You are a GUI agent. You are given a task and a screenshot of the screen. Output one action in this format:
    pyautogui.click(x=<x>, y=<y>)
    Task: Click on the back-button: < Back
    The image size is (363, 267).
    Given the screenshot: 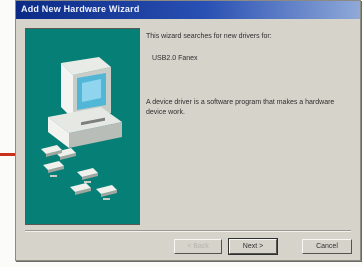 What is the action you would take?
    pyautogui.click(x=198, y=246)
    